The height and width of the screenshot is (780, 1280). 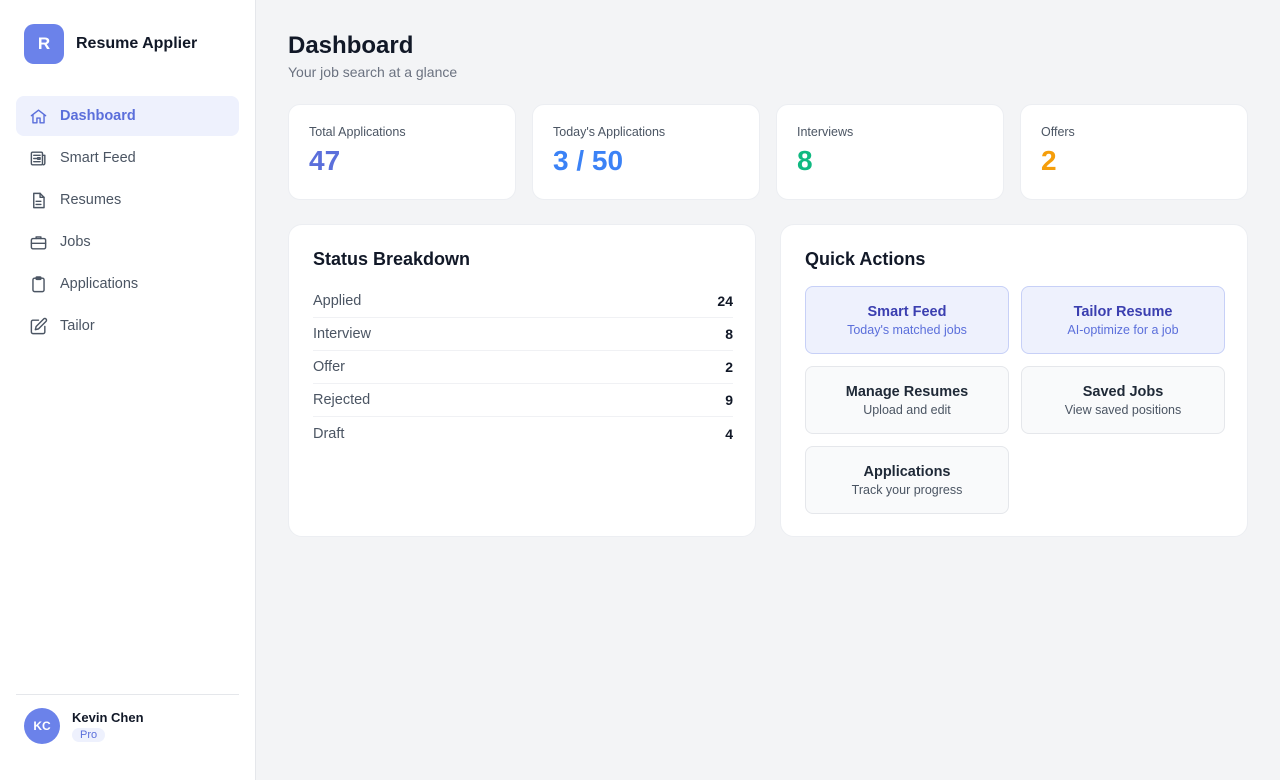 I want to click on sidebar-item-dashboard: Dashboard, so click(x=127, y=116).